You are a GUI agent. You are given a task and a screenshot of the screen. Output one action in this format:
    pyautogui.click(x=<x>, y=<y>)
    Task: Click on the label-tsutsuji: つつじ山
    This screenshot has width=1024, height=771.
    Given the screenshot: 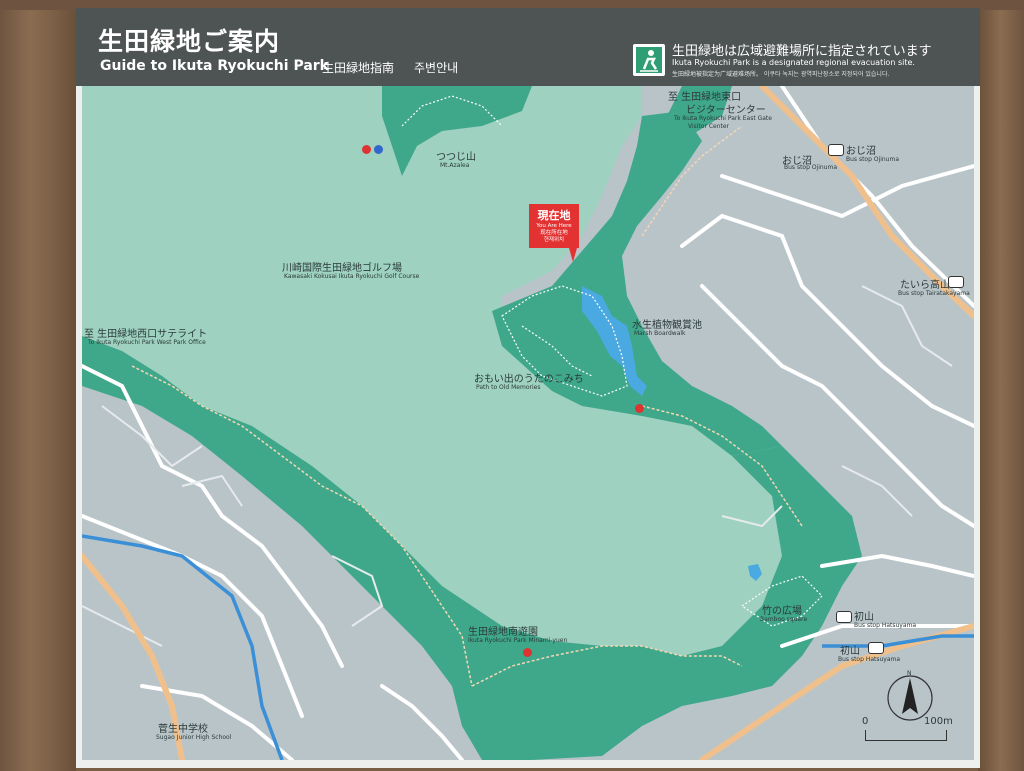 What is the action you would take?
    pyautogui.click(x=456, y=157)
    